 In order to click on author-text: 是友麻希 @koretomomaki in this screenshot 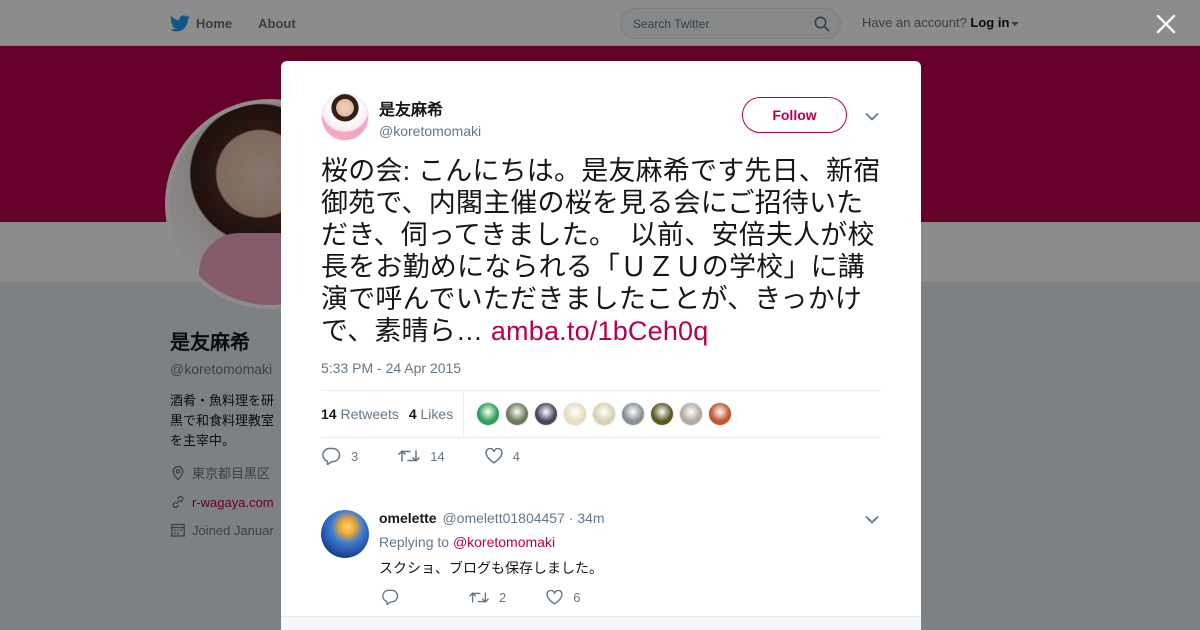, I will do `click(430, 117)`.